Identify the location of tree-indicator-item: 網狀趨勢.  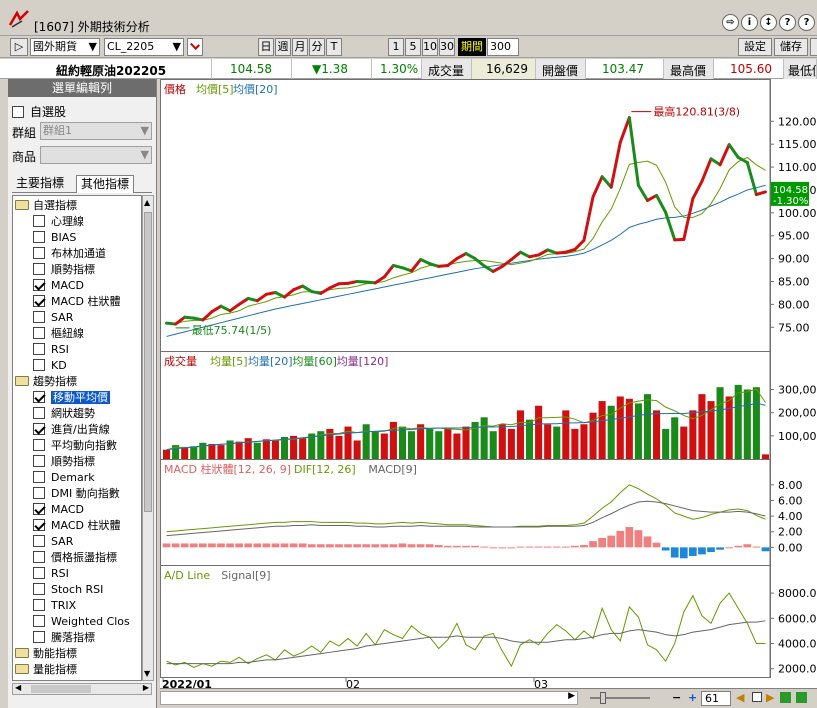
(64, 414).